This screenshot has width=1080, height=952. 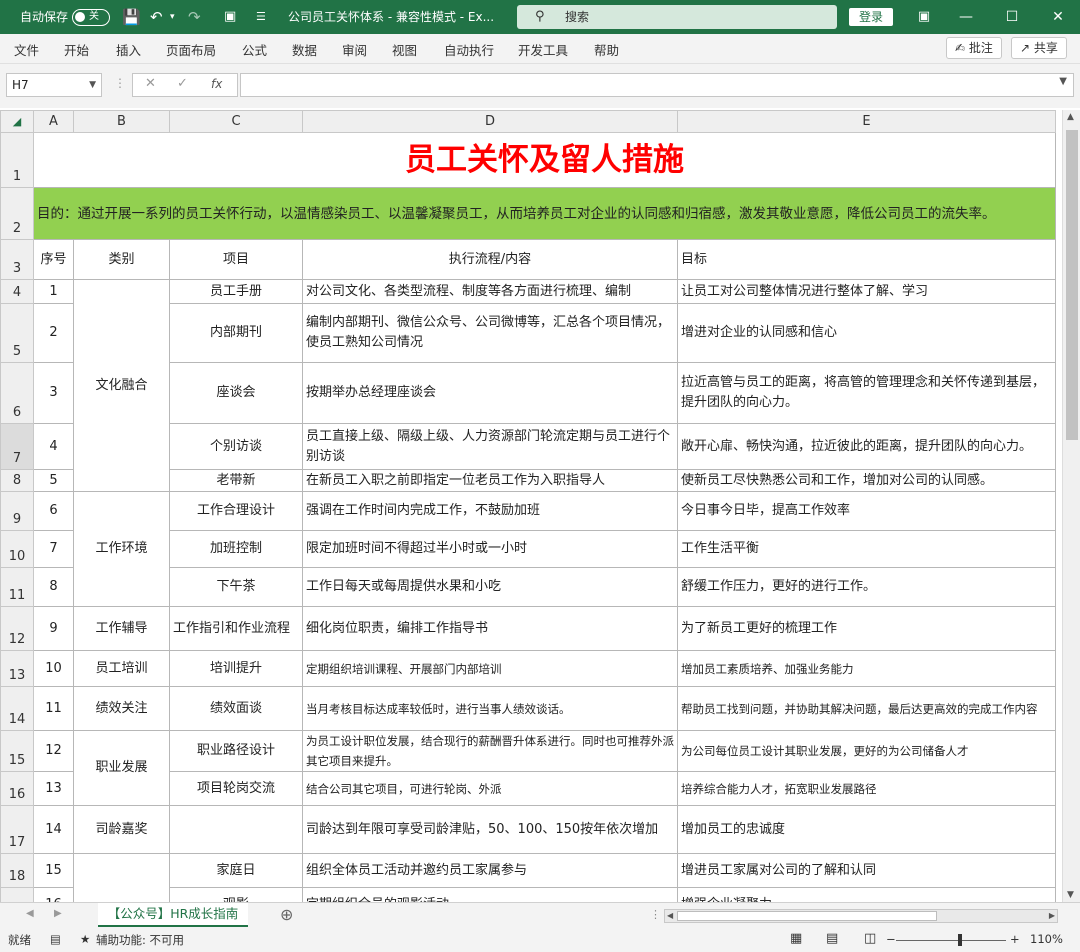 What do you see at coordinates (1012, 17) in the screenshot?
I see `maximize-icon: ☐` at bounding box center [1012, 17].